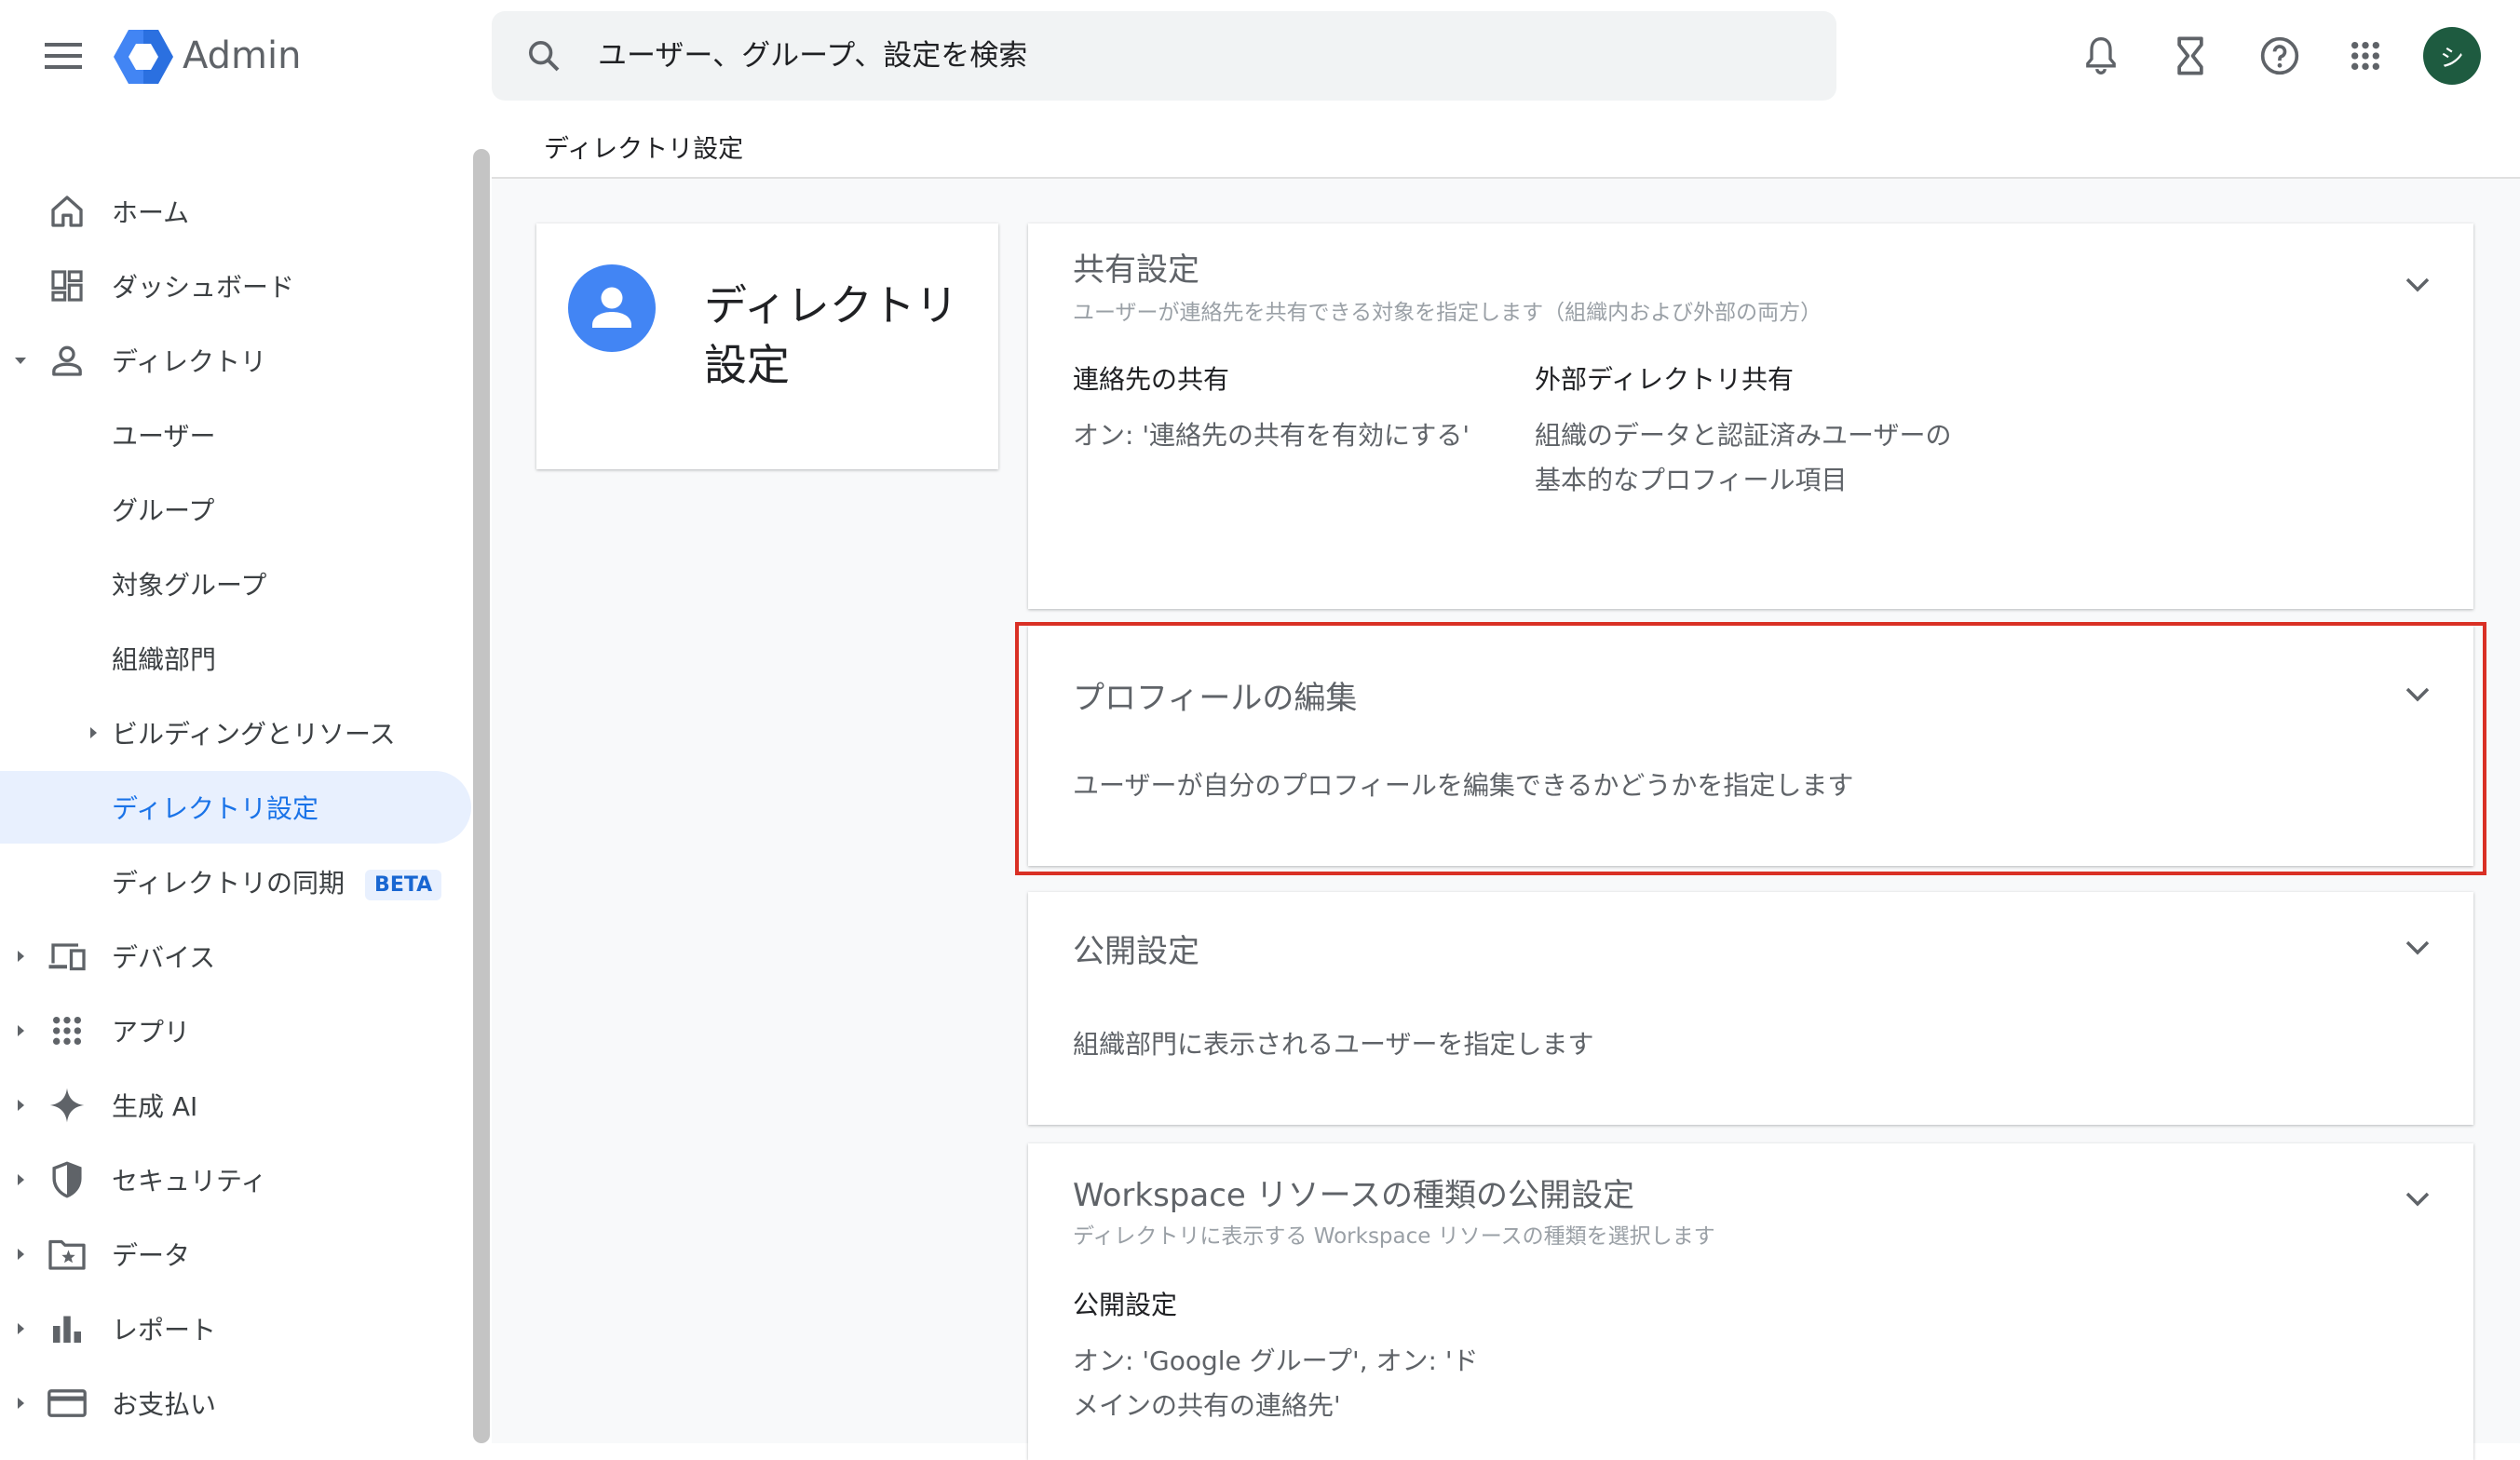 Image resolution: width=2520 pixels, height=1460 pixels. I want to click on sidebar-item-dashboard: ダッシュボード, so click(235, 286).